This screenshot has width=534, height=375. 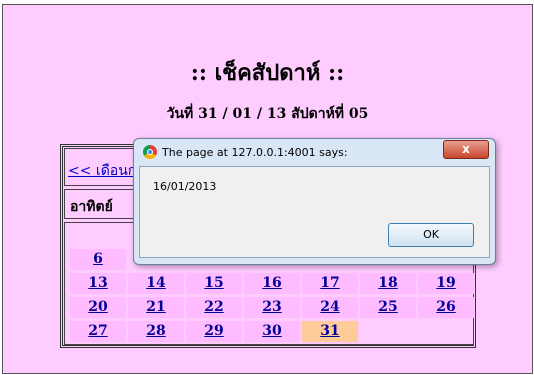 I want to click on day-cell: 21, so click(x=156, y=307).